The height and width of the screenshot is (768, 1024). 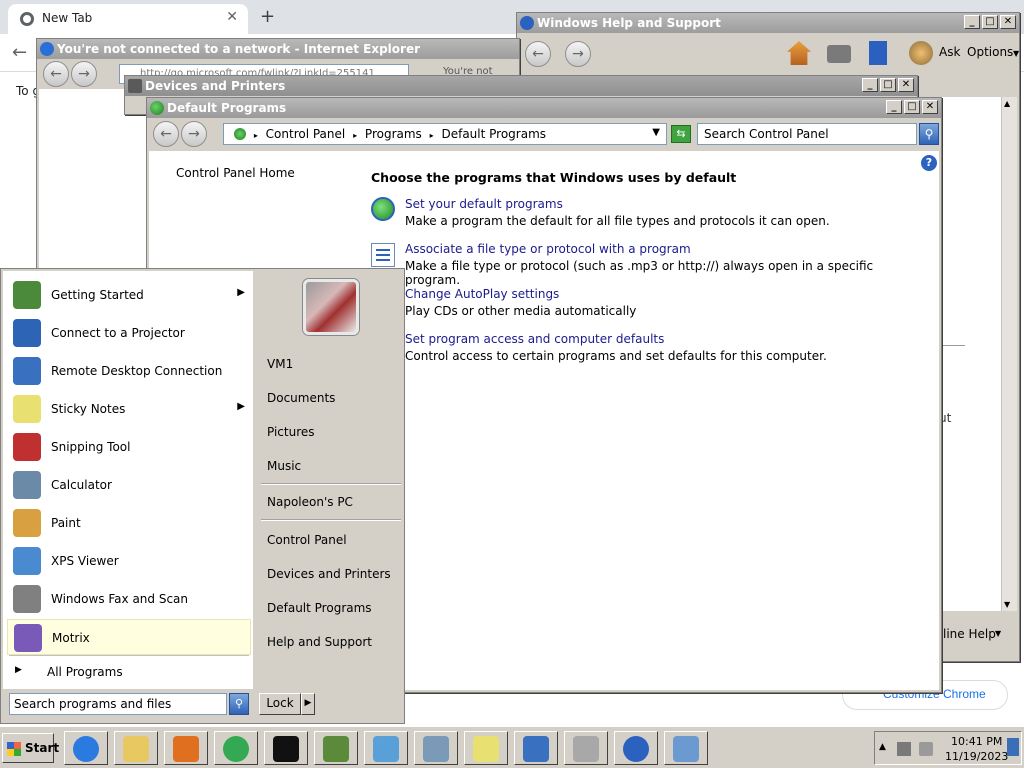 I want to click on show-desktop-button, so click(x=1013, y=747).